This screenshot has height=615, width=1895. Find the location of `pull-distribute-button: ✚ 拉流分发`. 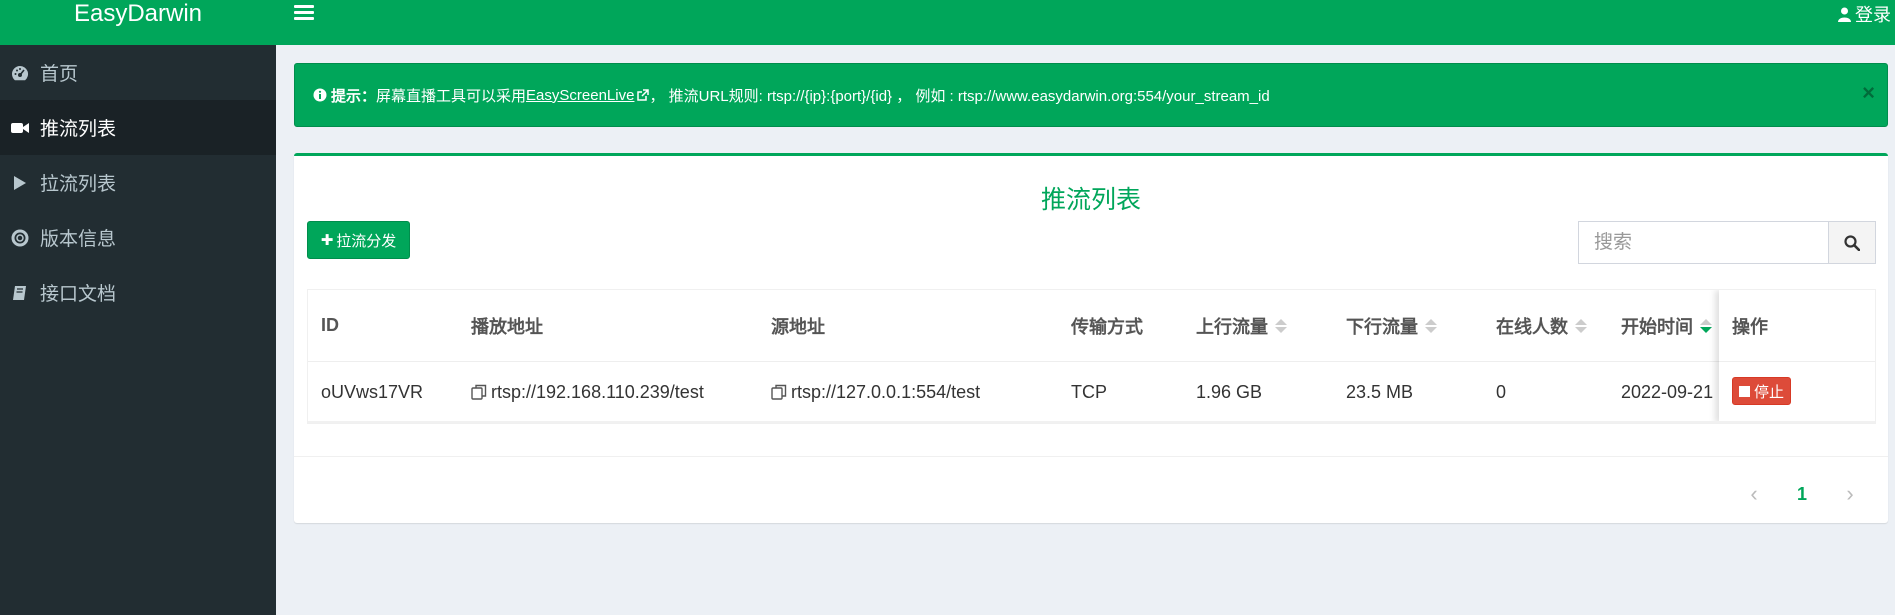

pull-distribute-button: ✚ 拉流分发 is located at coordinates (358, 240).